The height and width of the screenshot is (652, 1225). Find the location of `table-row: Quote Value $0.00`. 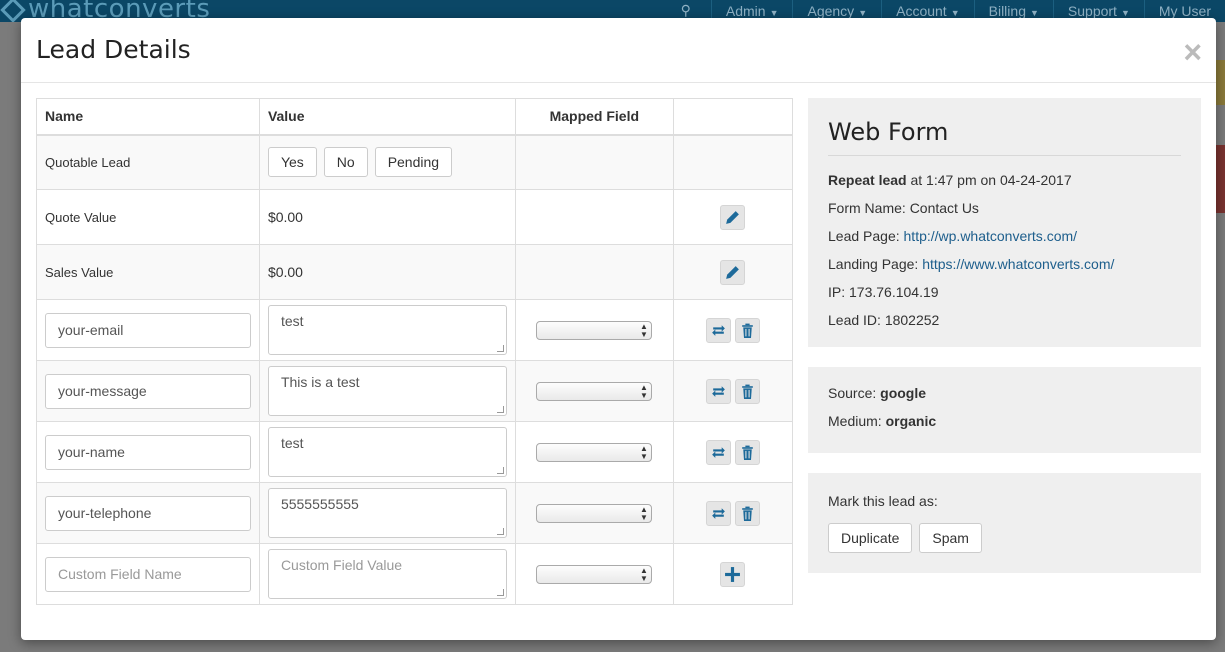

table-row: Quote Value $0.00 is located at coordinates (415, 217).